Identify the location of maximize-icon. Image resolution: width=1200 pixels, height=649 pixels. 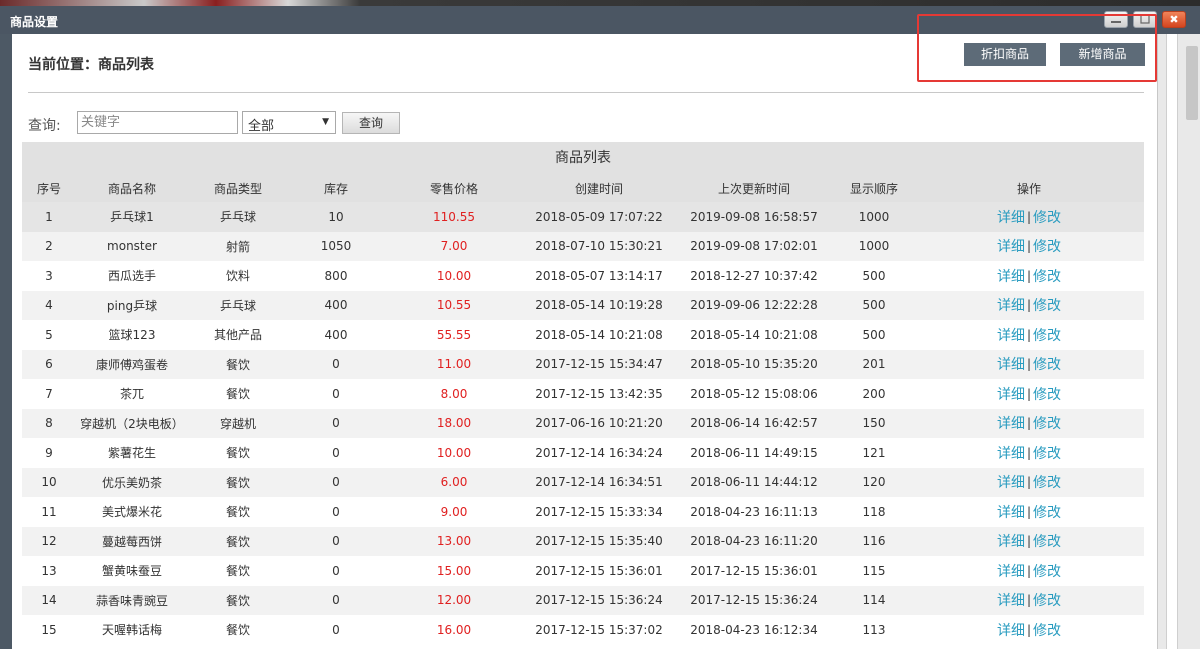
(1145, 19).